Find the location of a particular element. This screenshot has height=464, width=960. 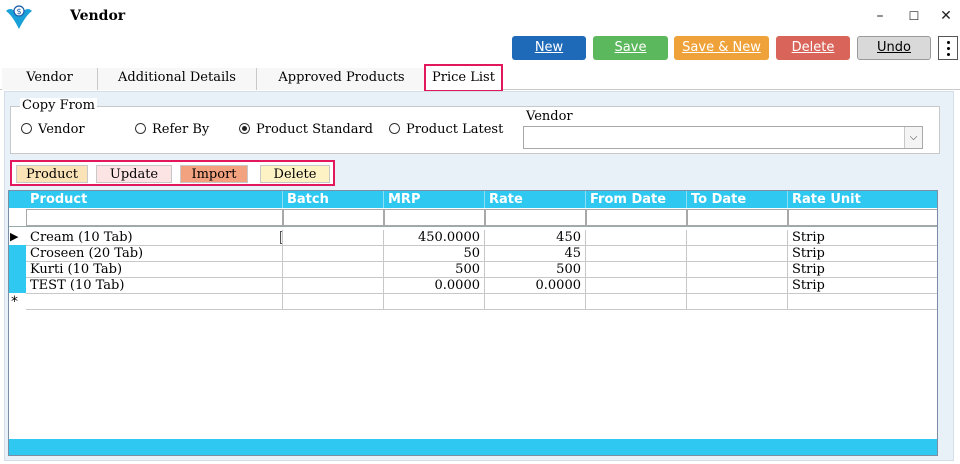

filter-mrp-input is located at coordinates (434, 217).